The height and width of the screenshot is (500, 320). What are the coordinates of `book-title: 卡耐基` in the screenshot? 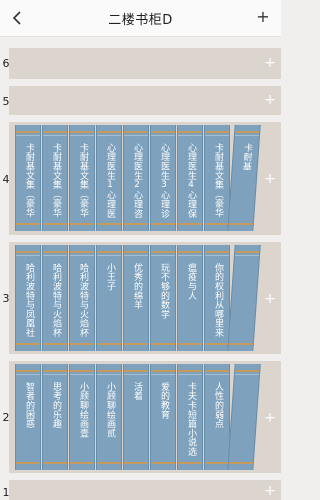 It's located at (246, 157).